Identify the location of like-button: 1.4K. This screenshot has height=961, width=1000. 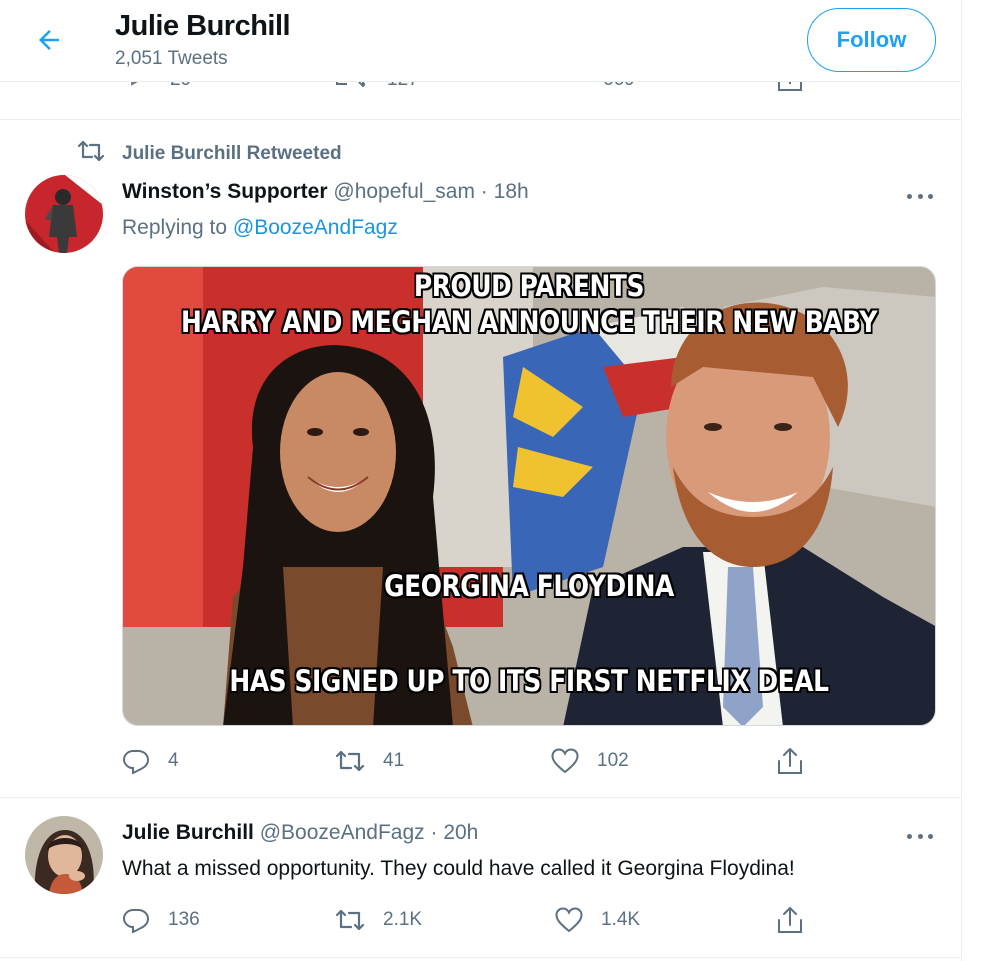
(597, 920).